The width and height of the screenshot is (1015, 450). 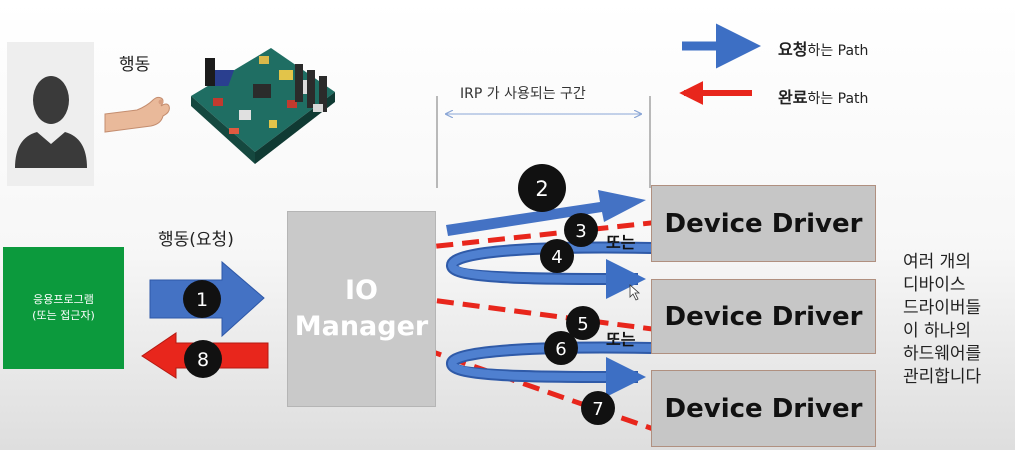 What do you see at coordinates (942, 354) in the screenshot?
I see `side-note-line: 하드웨어를` at bounding box center [942, 354].